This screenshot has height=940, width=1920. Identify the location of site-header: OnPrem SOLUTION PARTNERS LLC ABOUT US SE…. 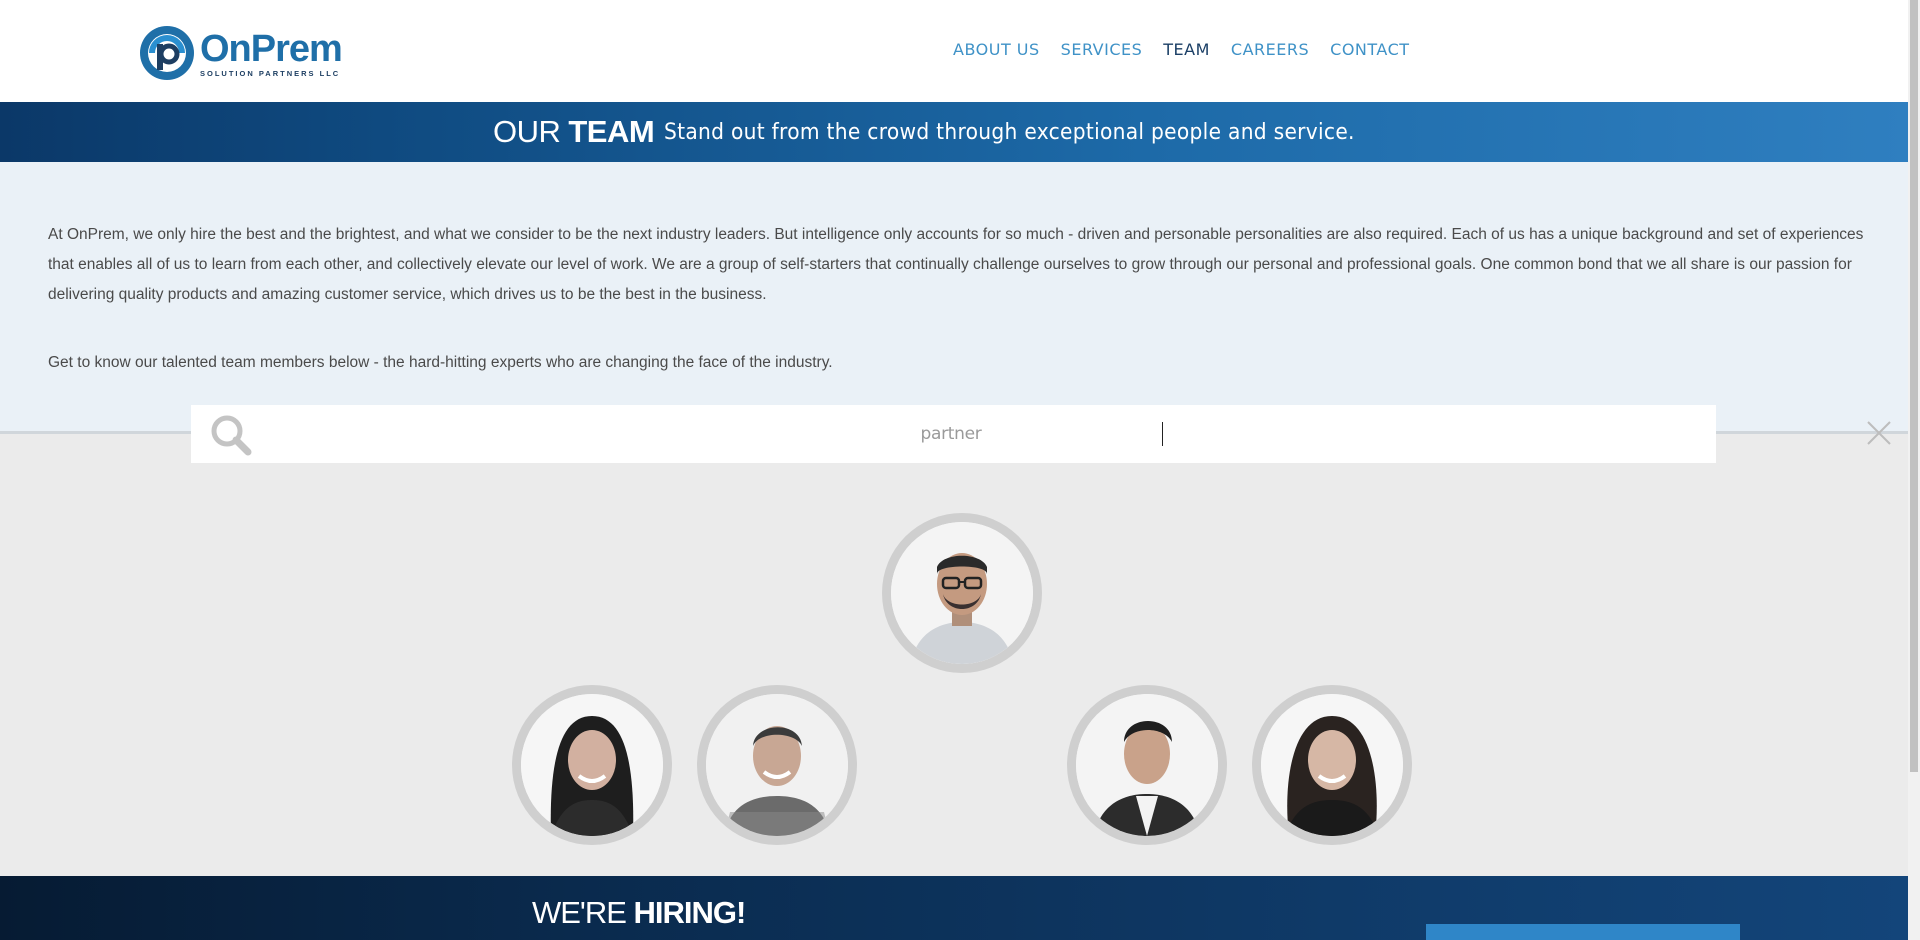
(954, 51).